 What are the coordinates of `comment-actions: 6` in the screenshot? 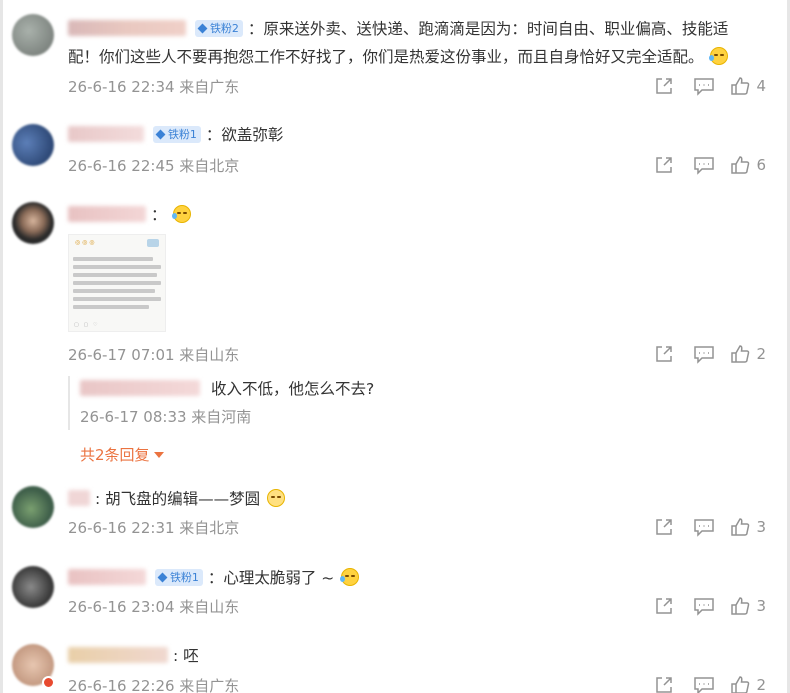 It's located at (705, 165).